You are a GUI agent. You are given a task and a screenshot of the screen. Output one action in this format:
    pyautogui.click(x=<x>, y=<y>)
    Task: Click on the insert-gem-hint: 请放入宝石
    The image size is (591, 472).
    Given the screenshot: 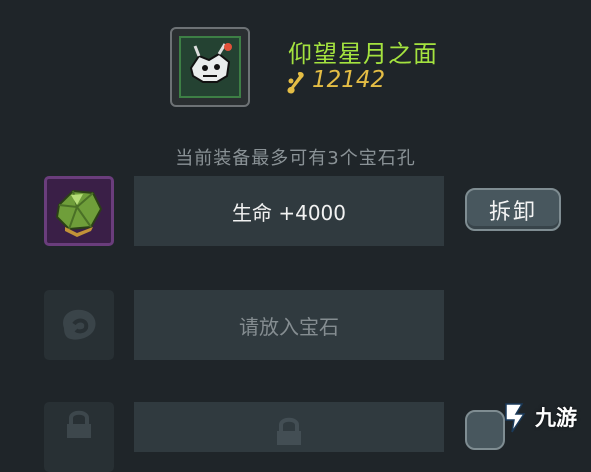 What is the action you would take?
    pyautogui.click(x=289, y=326)
    